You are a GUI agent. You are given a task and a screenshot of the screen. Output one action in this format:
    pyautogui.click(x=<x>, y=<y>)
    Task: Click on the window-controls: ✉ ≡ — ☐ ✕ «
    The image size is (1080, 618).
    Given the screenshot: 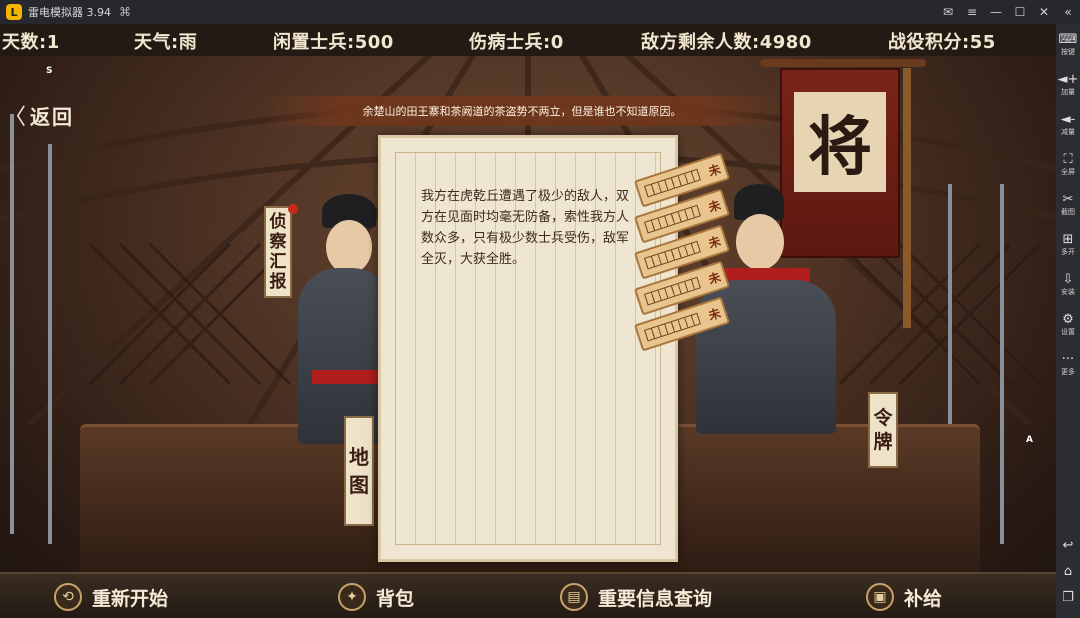 What is the action you would take?
    pyautogui.click(x=1008, y=12)
    